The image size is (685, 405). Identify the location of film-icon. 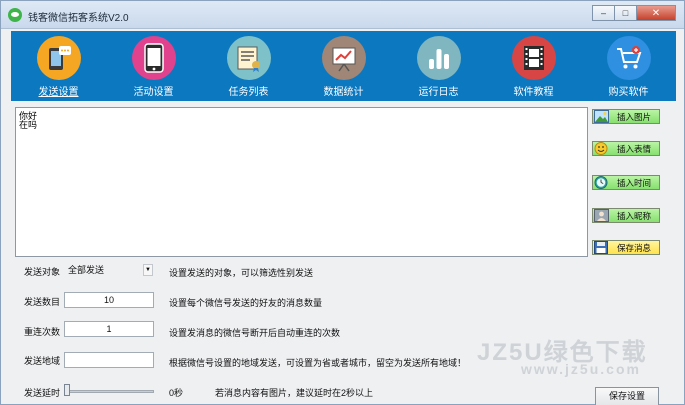
(533, 58).